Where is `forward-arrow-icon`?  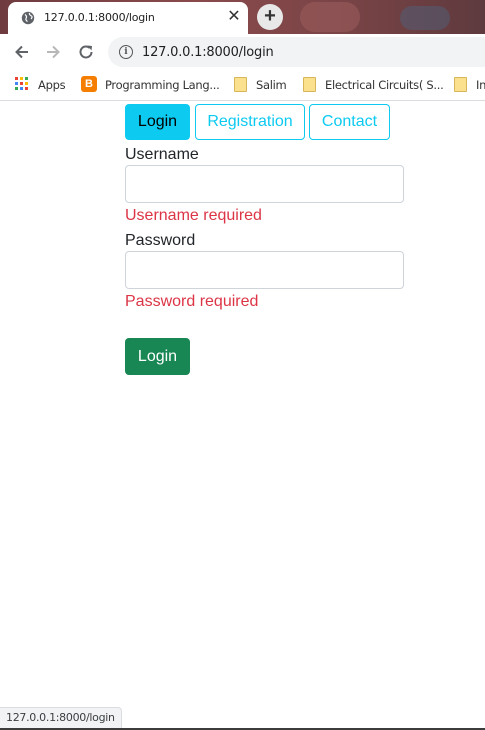 forward-arrow-icon is located at coordinates (53, 52).